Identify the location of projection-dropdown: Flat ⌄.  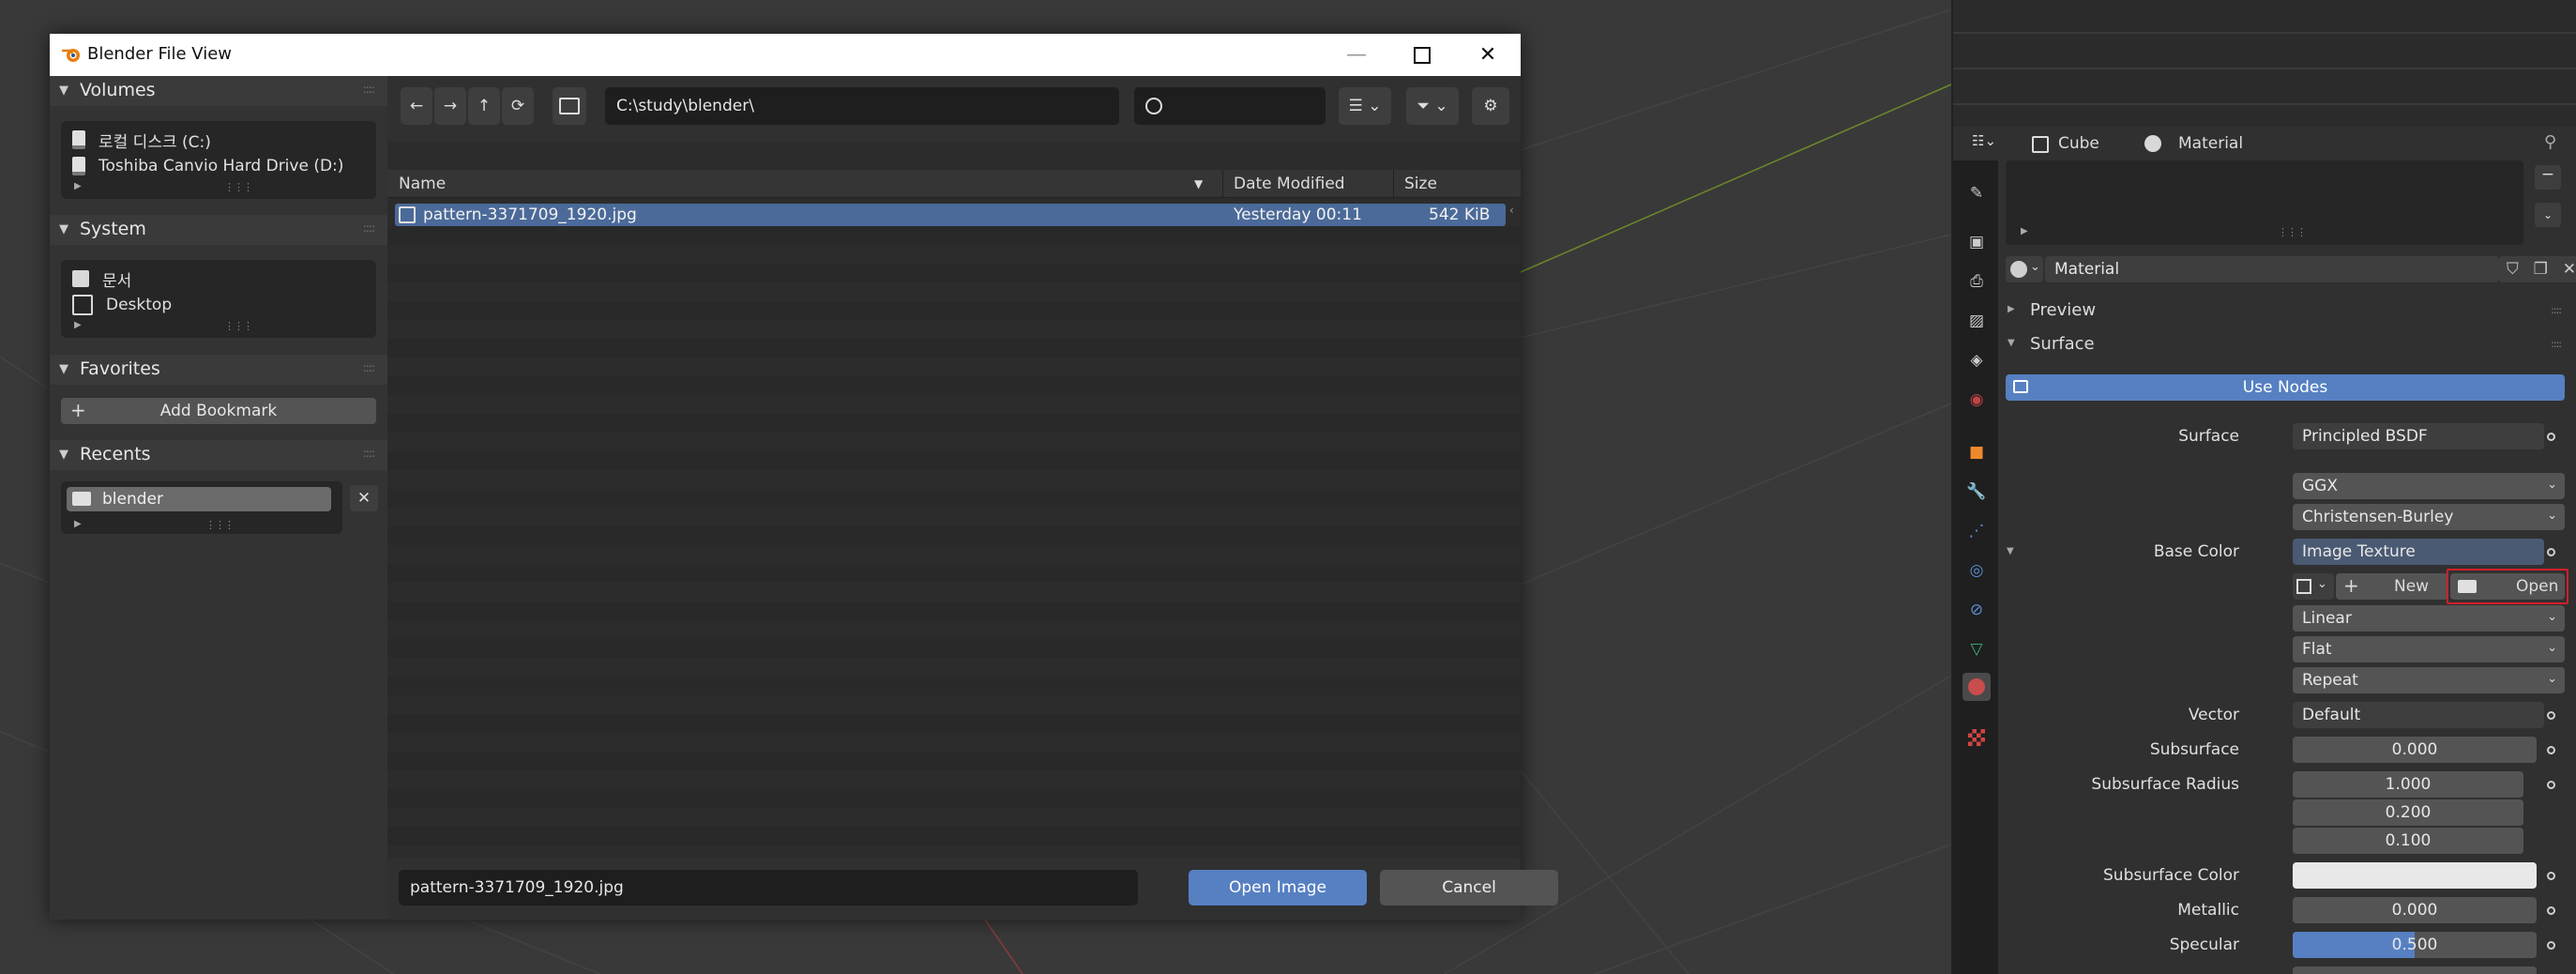
(2429, 649).